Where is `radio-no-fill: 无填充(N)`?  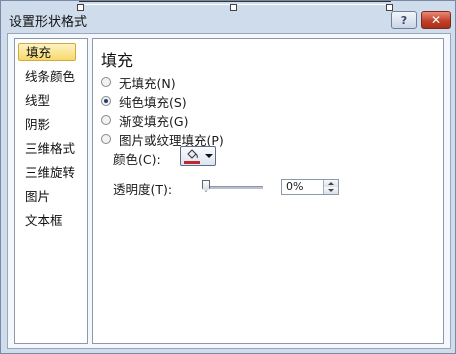
radio-no-fill: 无填充(N) is located at coordinates (138, 82).